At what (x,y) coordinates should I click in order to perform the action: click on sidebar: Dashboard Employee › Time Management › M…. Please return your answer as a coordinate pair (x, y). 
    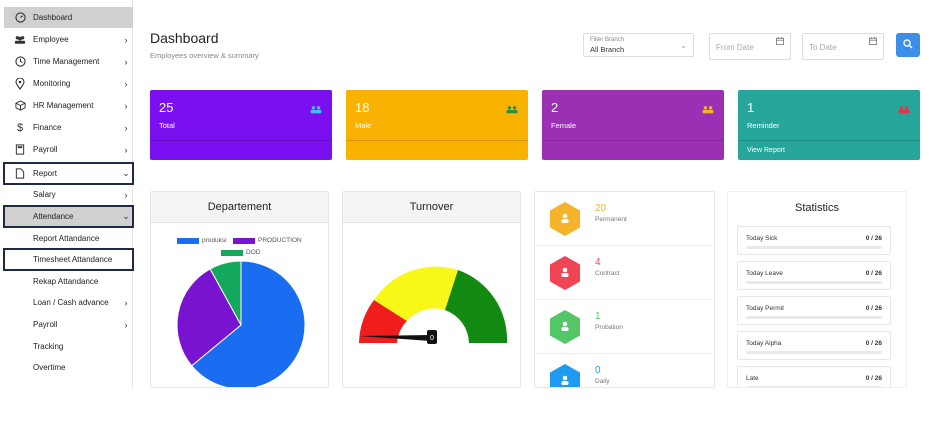
    Looking at the image, I should click on (67, 194).